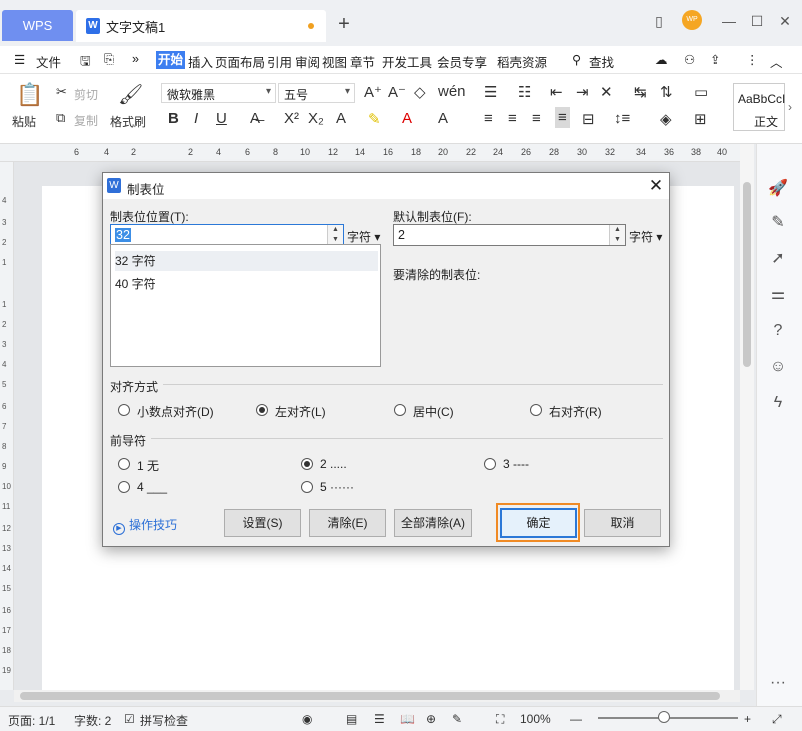 This screenshot has height=731, width=802. I want to click on align-center-icon: ≡, so click(512, 118).